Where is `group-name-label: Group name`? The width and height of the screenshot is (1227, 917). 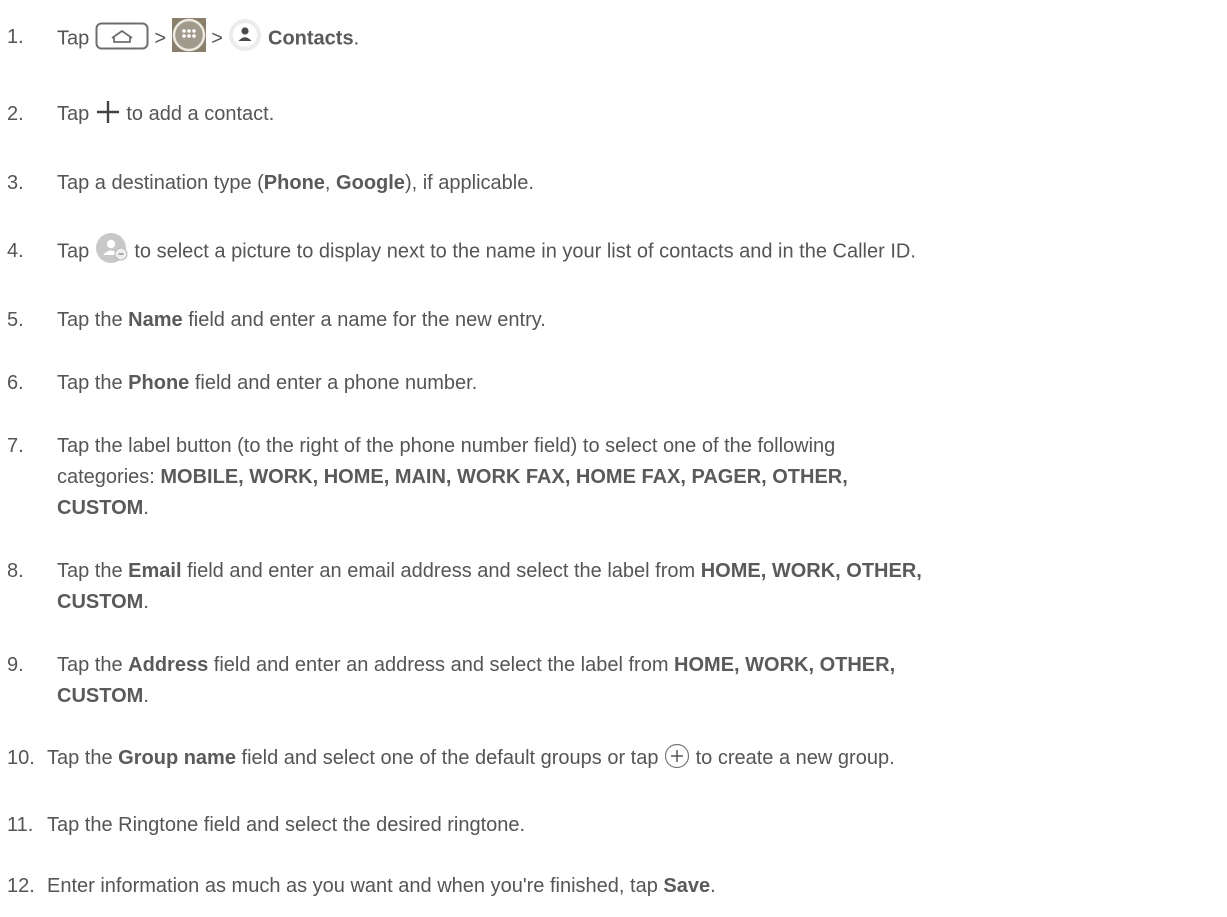 group-name-label: Group name is located at coordinates (177, 758).